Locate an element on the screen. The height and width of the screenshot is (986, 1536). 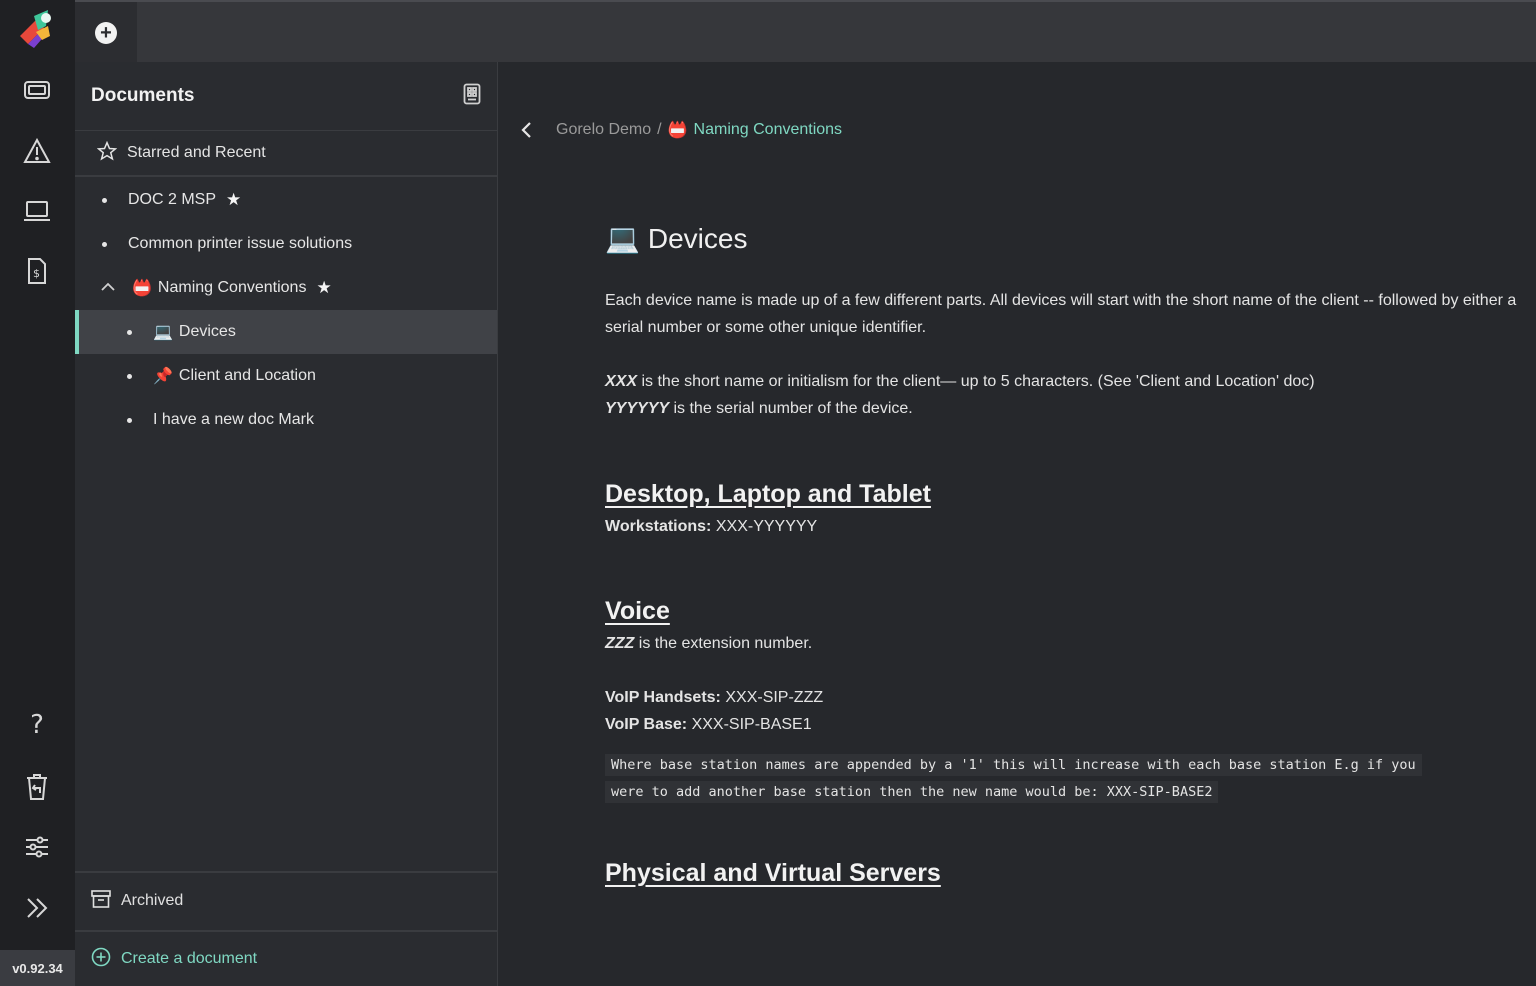
breadcrumb: Gorelo Demo / 📛 Naming Conventions is located at coordinates (678, 130).